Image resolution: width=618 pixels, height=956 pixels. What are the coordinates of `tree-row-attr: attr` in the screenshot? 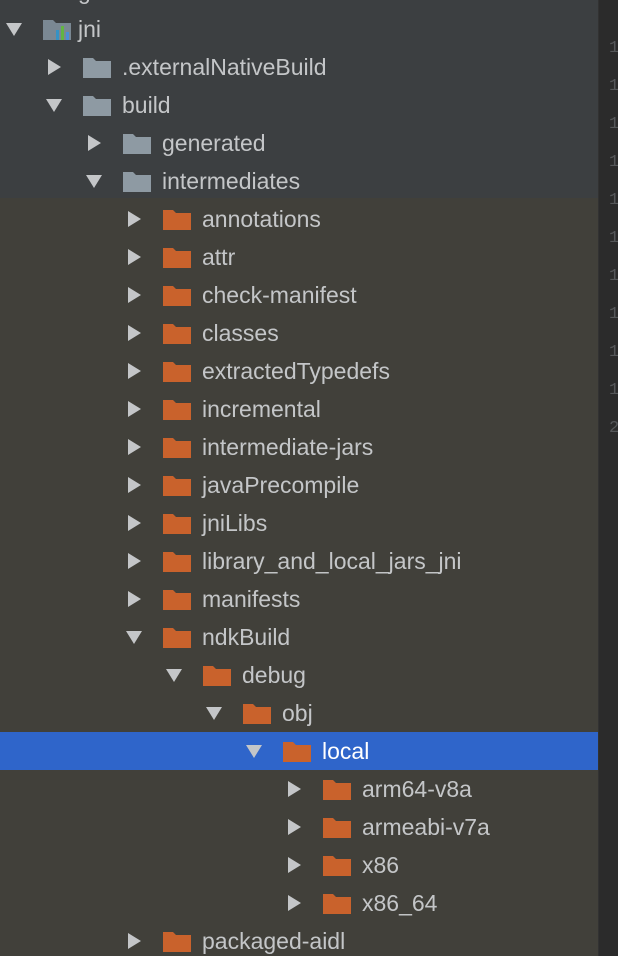 It's located at (299, 257).